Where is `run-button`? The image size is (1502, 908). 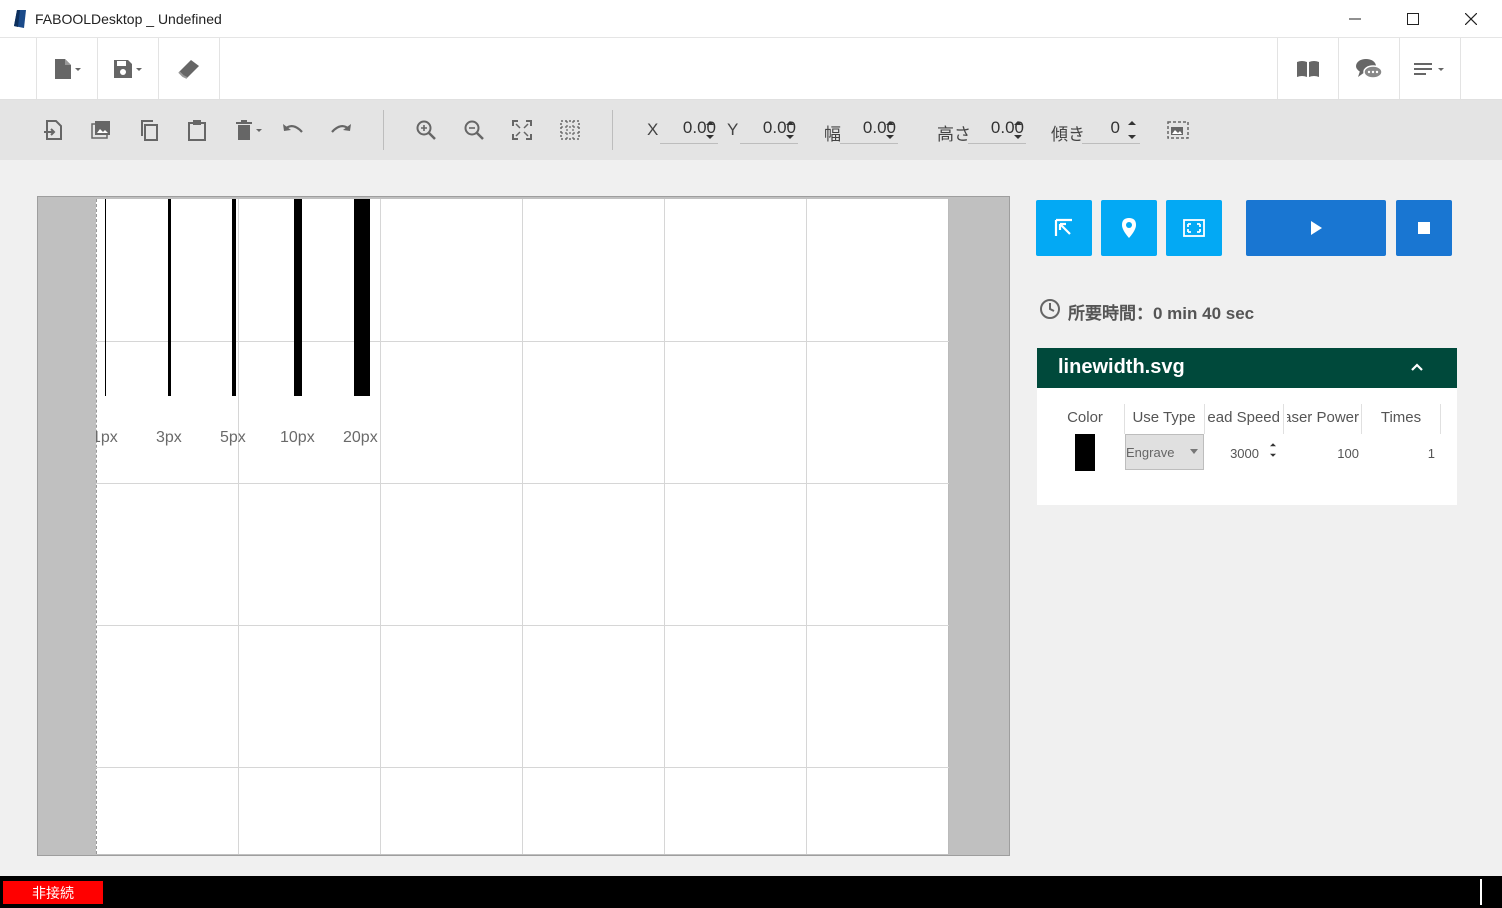
run-button is located at coordinates (1316, 228).